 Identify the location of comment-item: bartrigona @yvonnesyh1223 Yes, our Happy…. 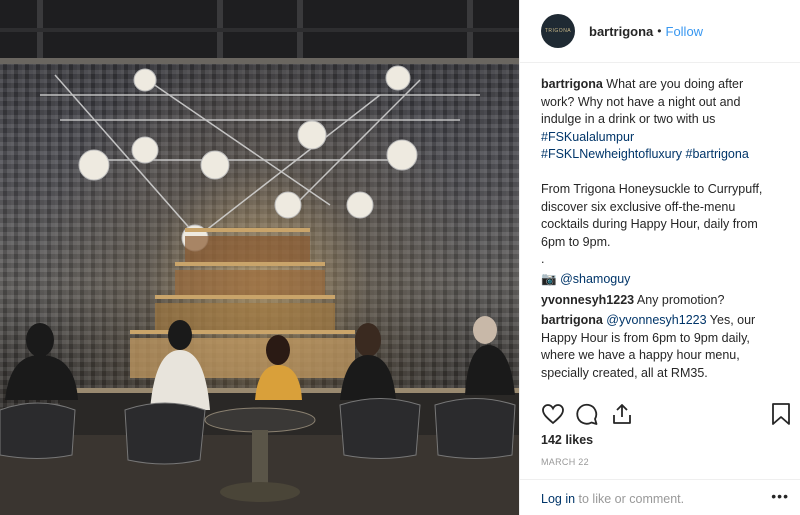
(659, 347).